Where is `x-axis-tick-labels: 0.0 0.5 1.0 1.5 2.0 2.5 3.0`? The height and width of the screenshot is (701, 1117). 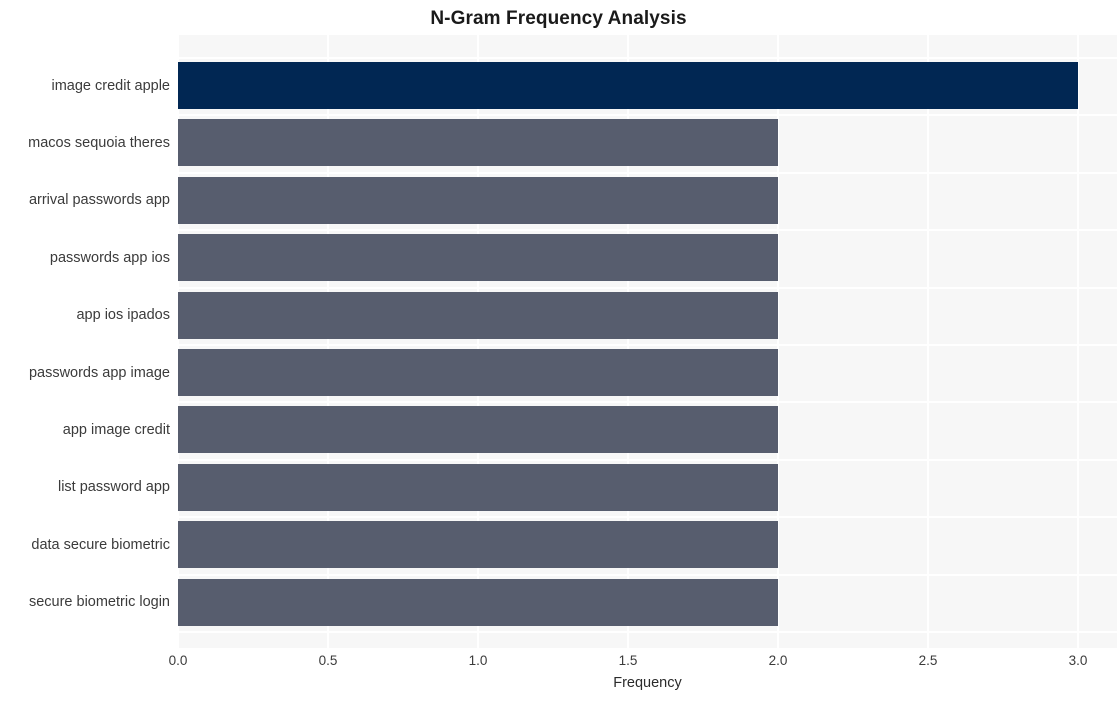
x-axis-tick-labels: 0.0 0.5 1.0 1.5 2.0 2.5 3.0 is located at coordinates (643, 662).